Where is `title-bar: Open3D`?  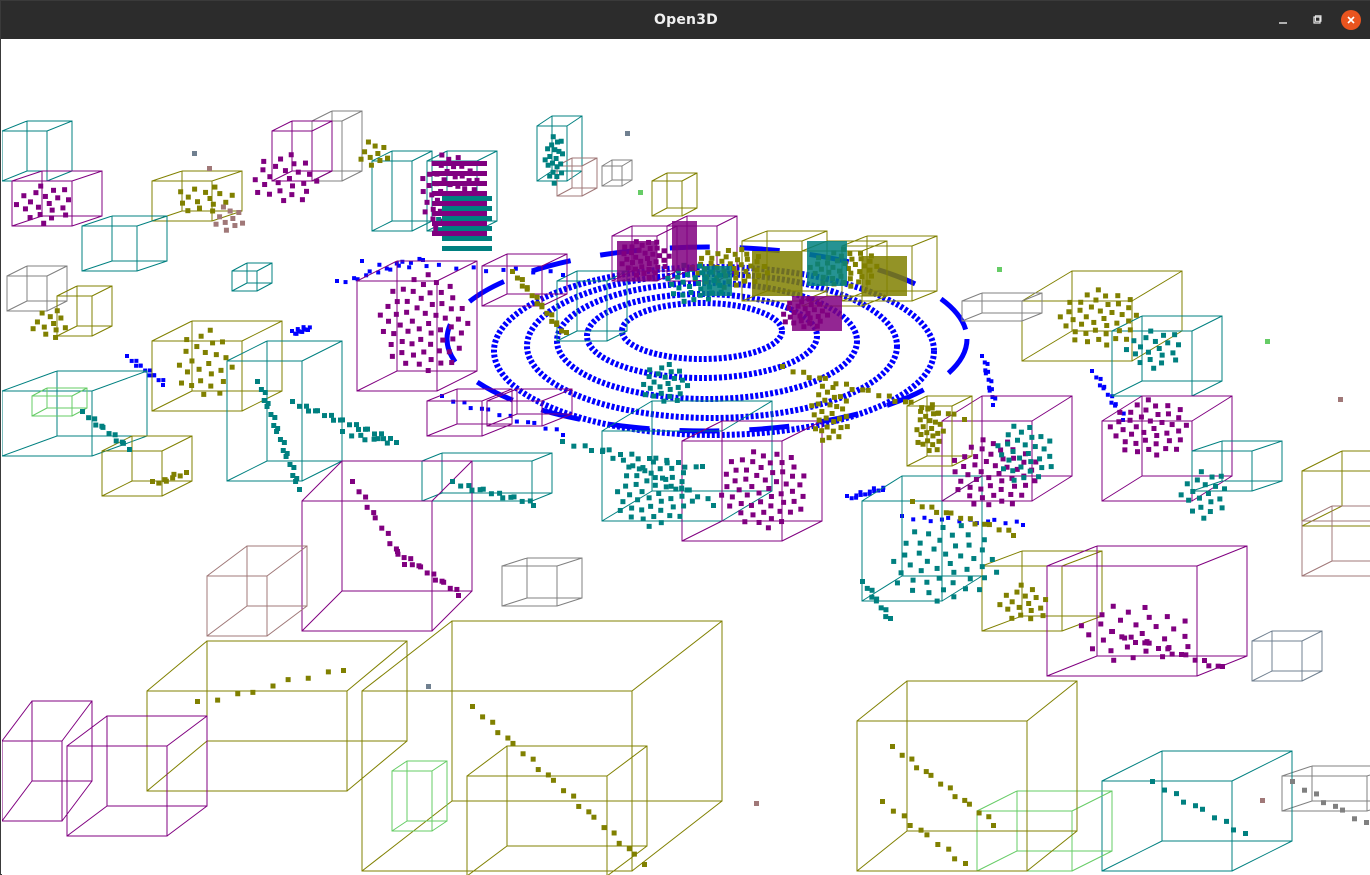
title-bar: Open3D is located at coordinates (685, 20).